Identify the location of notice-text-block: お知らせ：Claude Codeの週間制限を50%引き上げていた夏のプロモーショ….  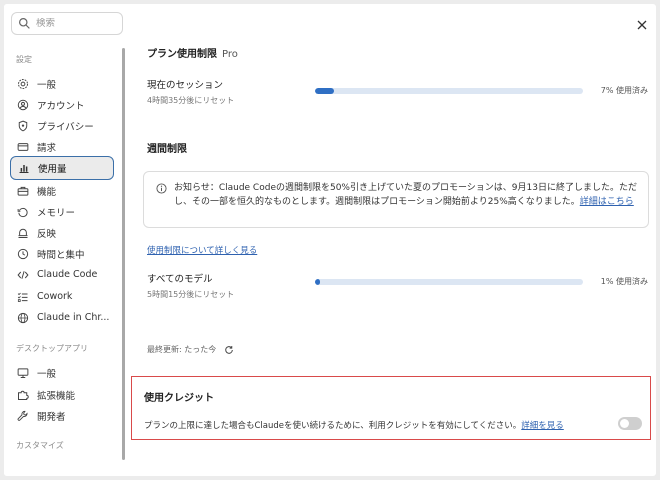
(409, 195).